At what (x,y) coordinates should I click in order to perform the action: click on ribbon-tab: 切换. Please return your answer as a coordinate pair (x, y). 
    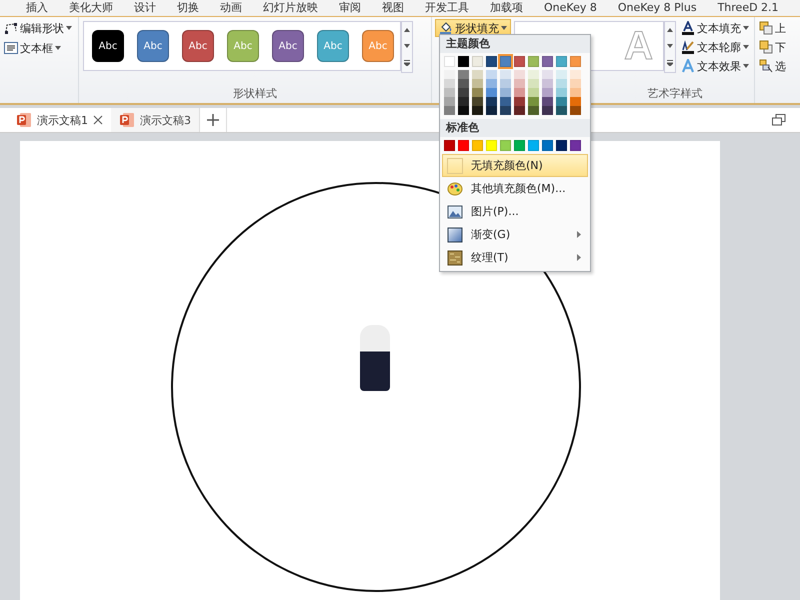
    Looking at the image, I should click on (188, 8).